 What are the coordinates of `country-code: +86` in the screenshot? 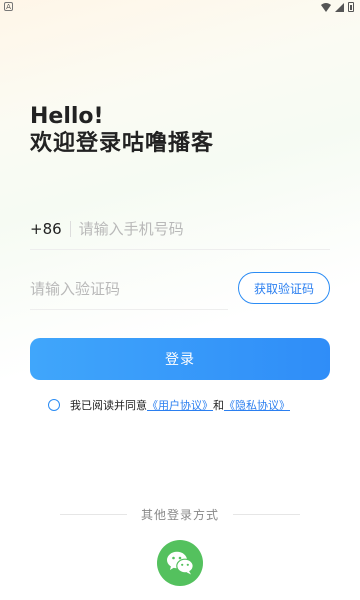 It's located at (46, 229).